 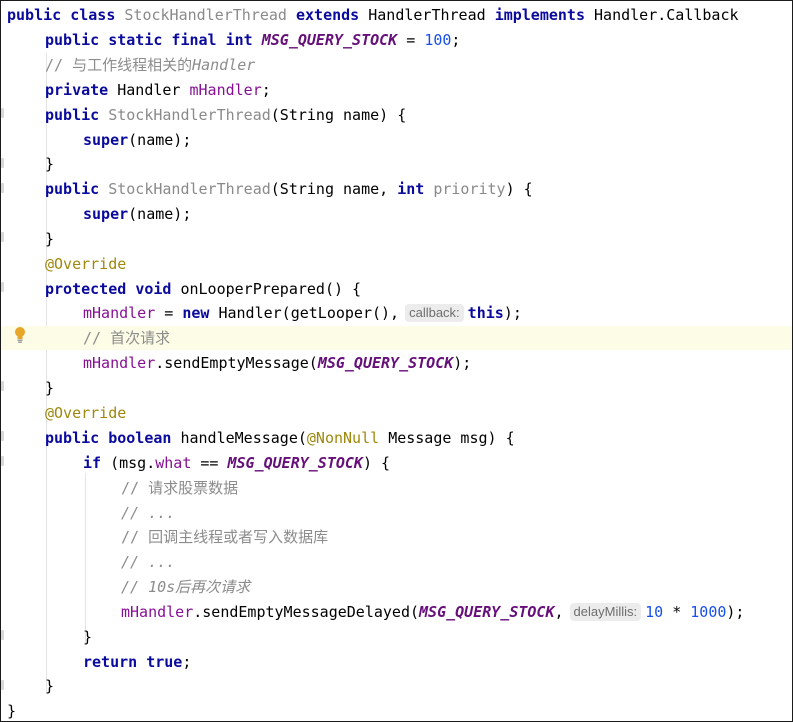 I want to click on code-line-12: protected void onLooperPrepared() {, so click(x=203, y=289).